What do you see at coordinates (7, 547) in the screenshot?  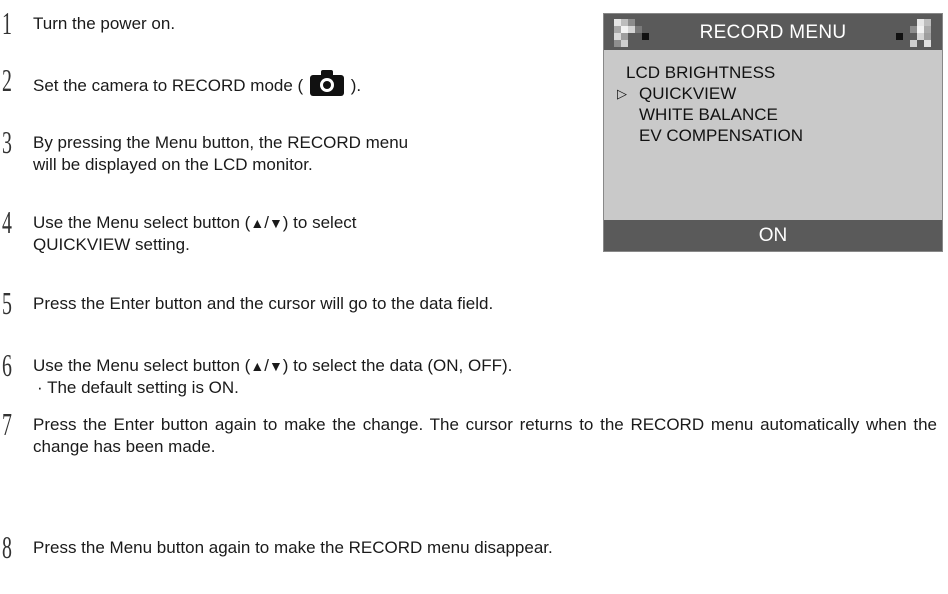 I see `step-number: 8` at bounding box center [7, 547].